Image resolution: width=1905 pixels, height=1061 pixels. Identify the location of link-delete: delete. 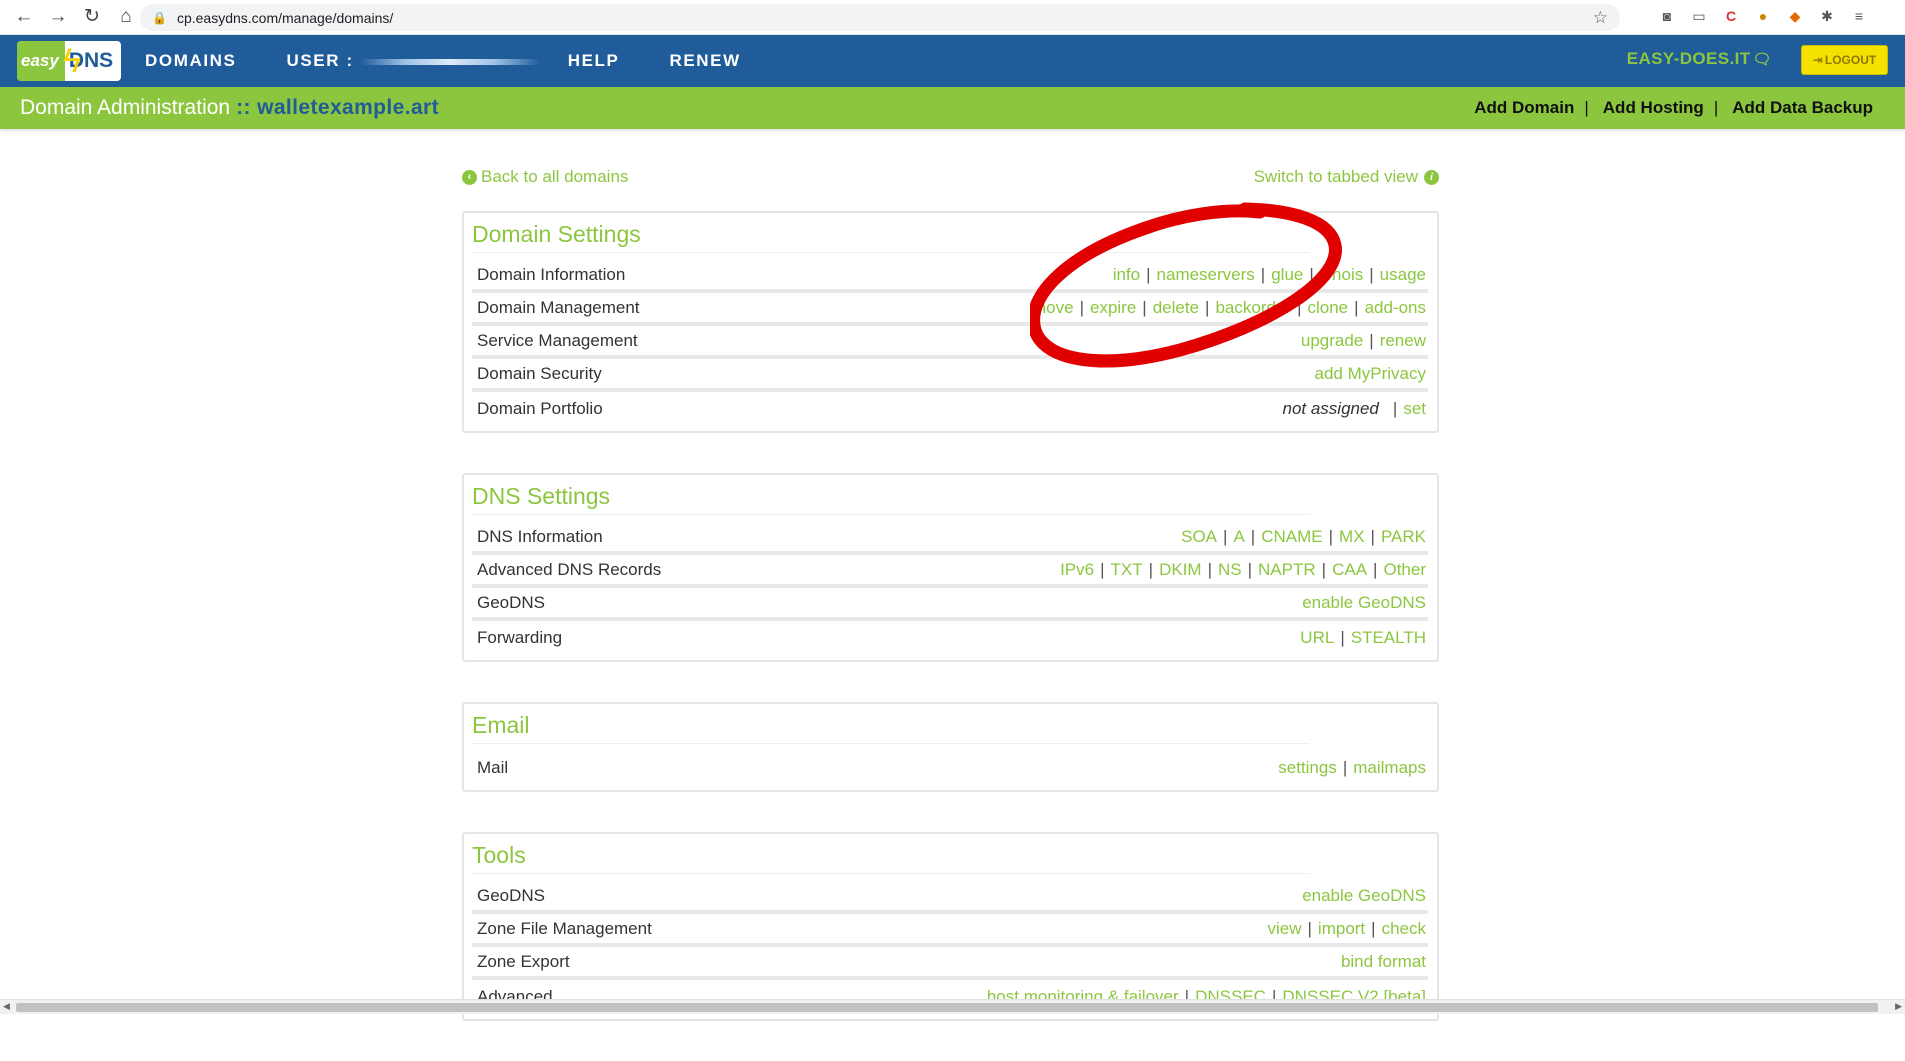
(1176, 307).